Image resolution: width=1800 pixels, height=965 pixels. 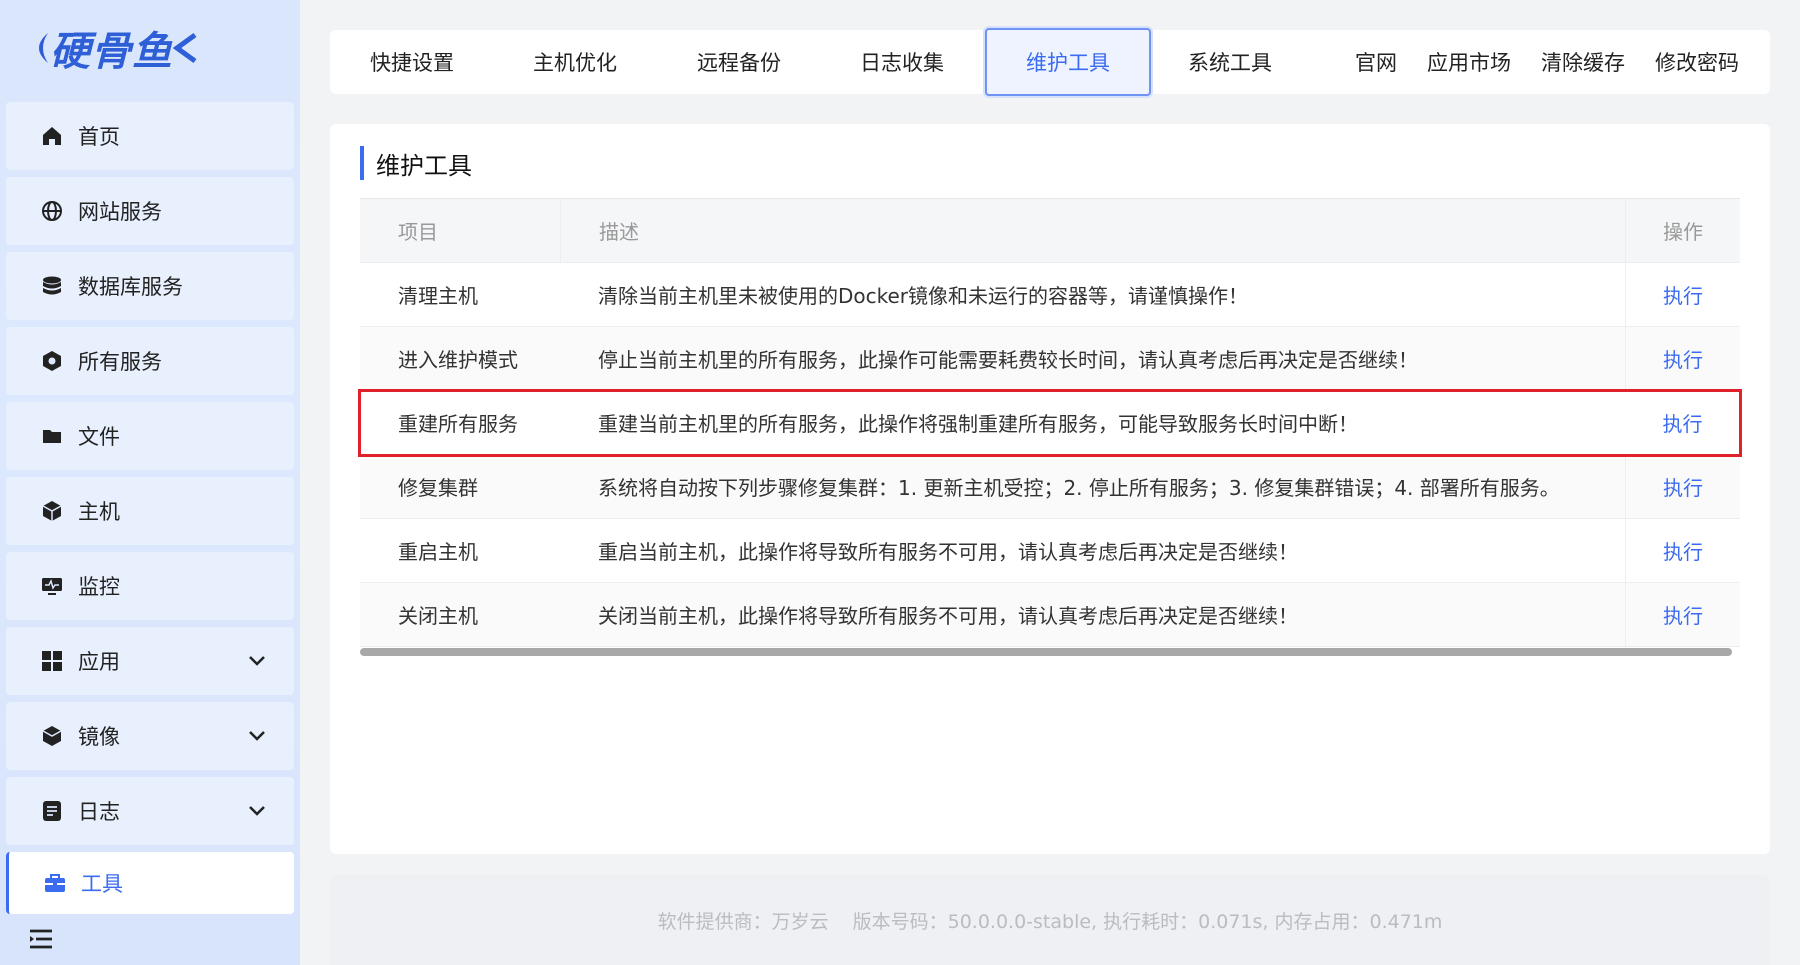 I want to click on sidebar-item-label: 镜像, so click(x=99, y=737).